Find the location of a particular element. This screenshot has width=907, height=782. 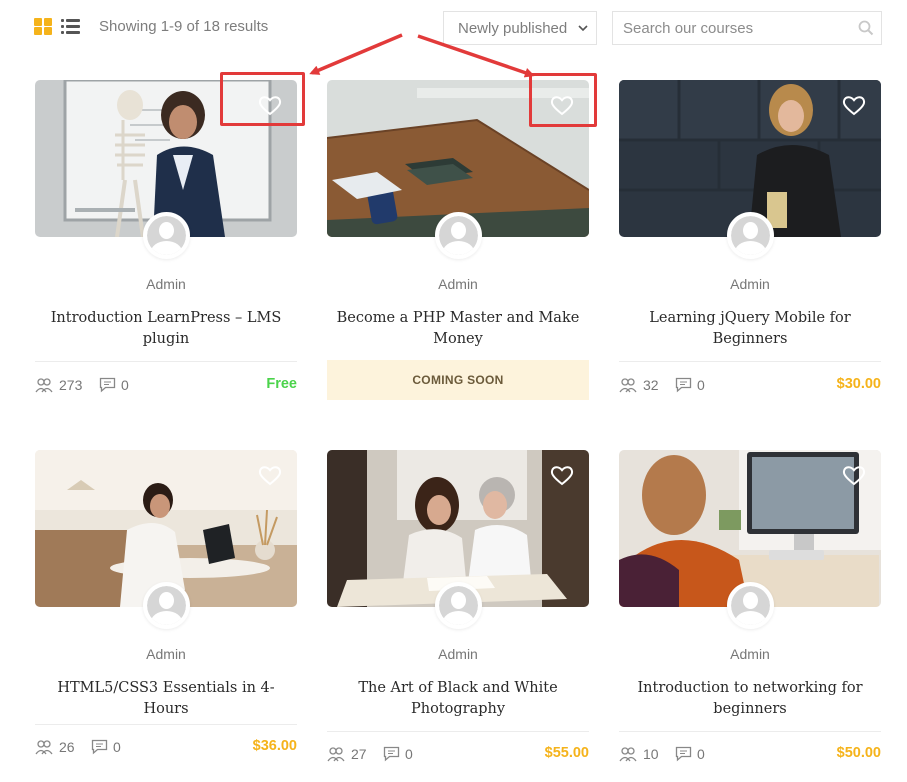

annotation-arrows is located at coordinates (422, 55).